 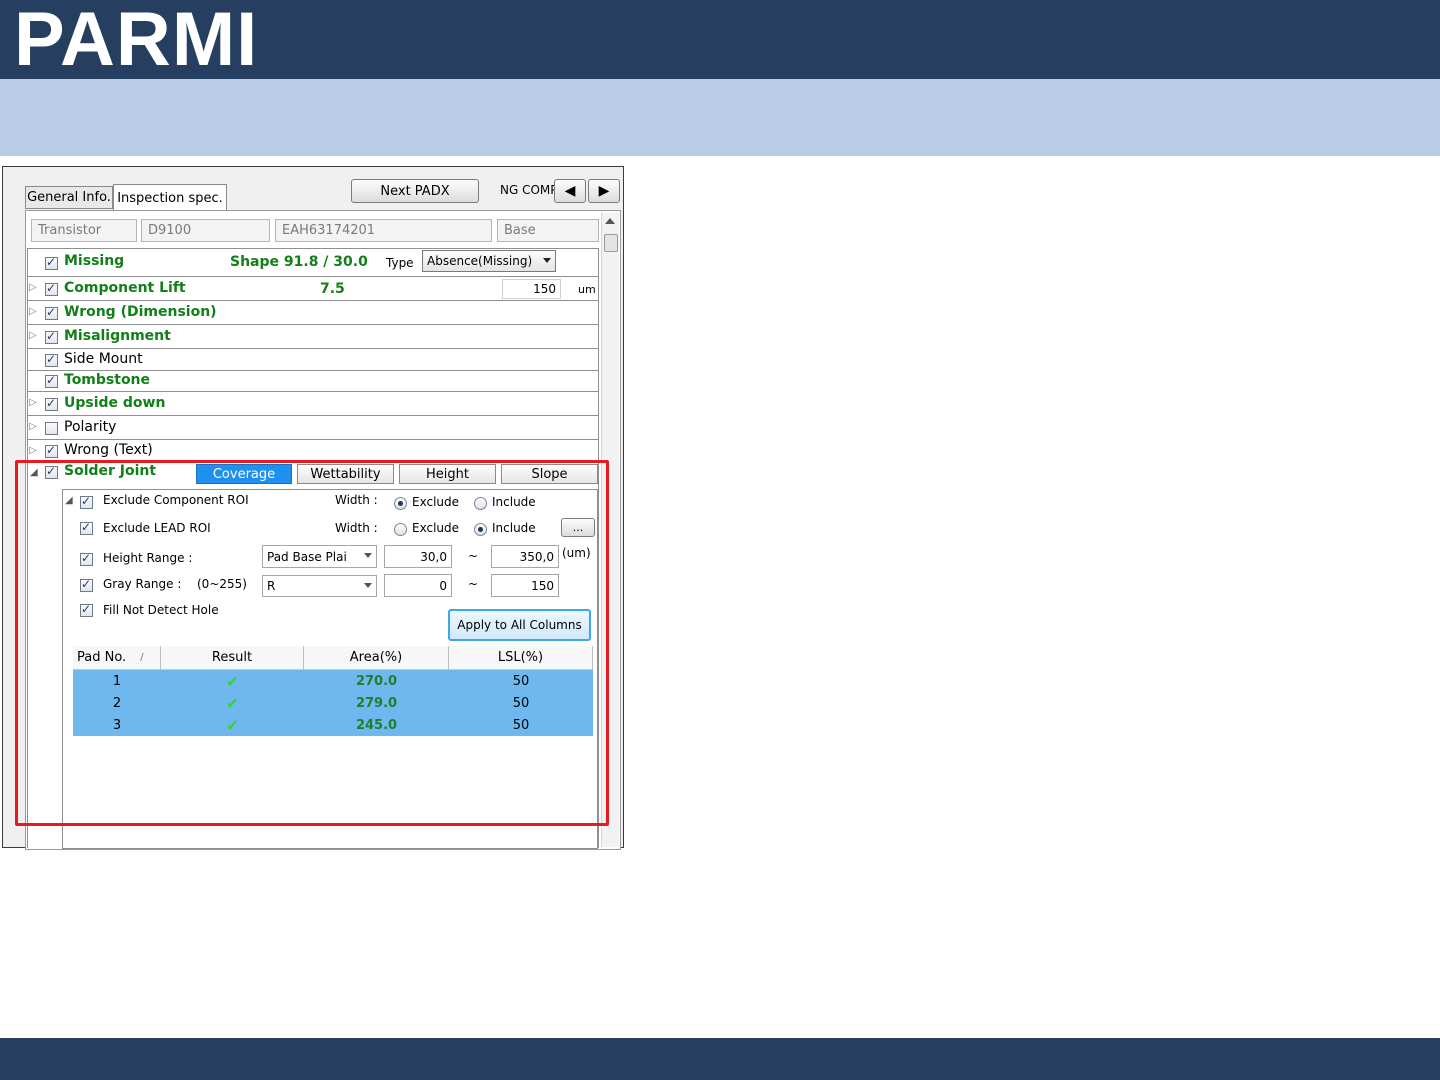 I want to click on missing-label: Missing, so click(x=94, y=261).